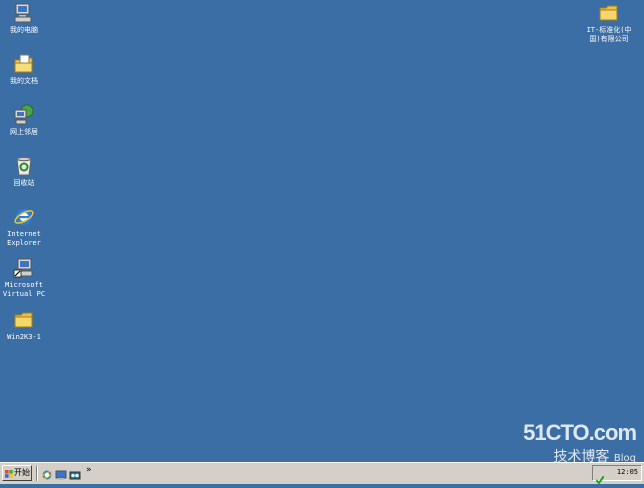  Describe the element at coordinates (9, 473) in the screenshot. I see `windows-logo-icon` at that location.